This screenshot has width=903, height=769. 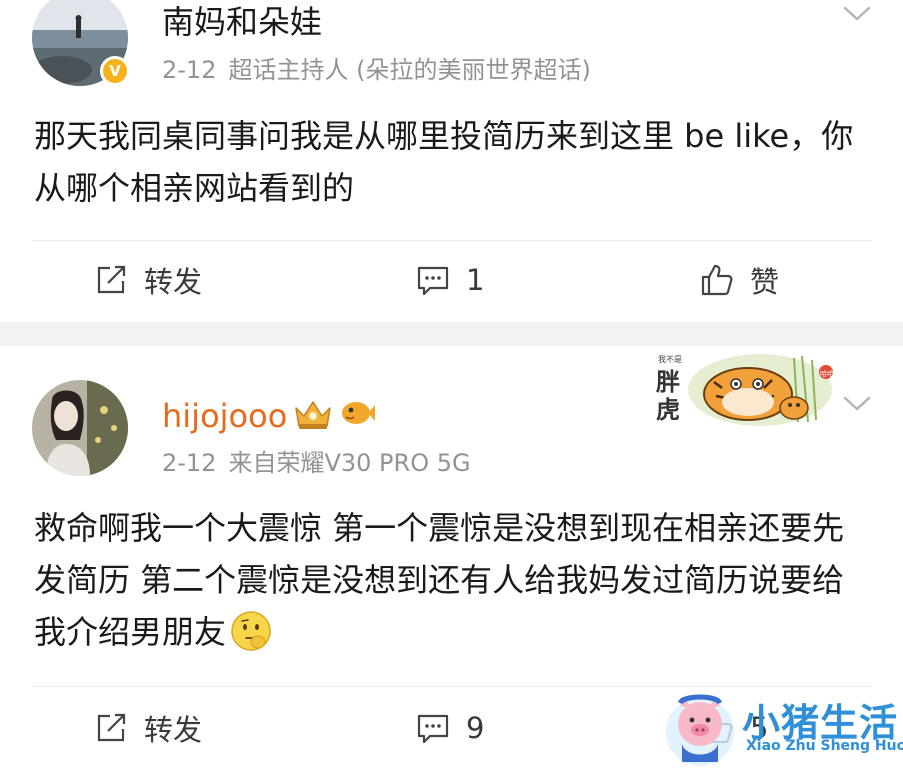 What do you see at coordinates (824, 746) in the screenshot?
I see `watermark-subtitle: Xiao Zhu Sheng Huo` at bounding box center [824, 746].